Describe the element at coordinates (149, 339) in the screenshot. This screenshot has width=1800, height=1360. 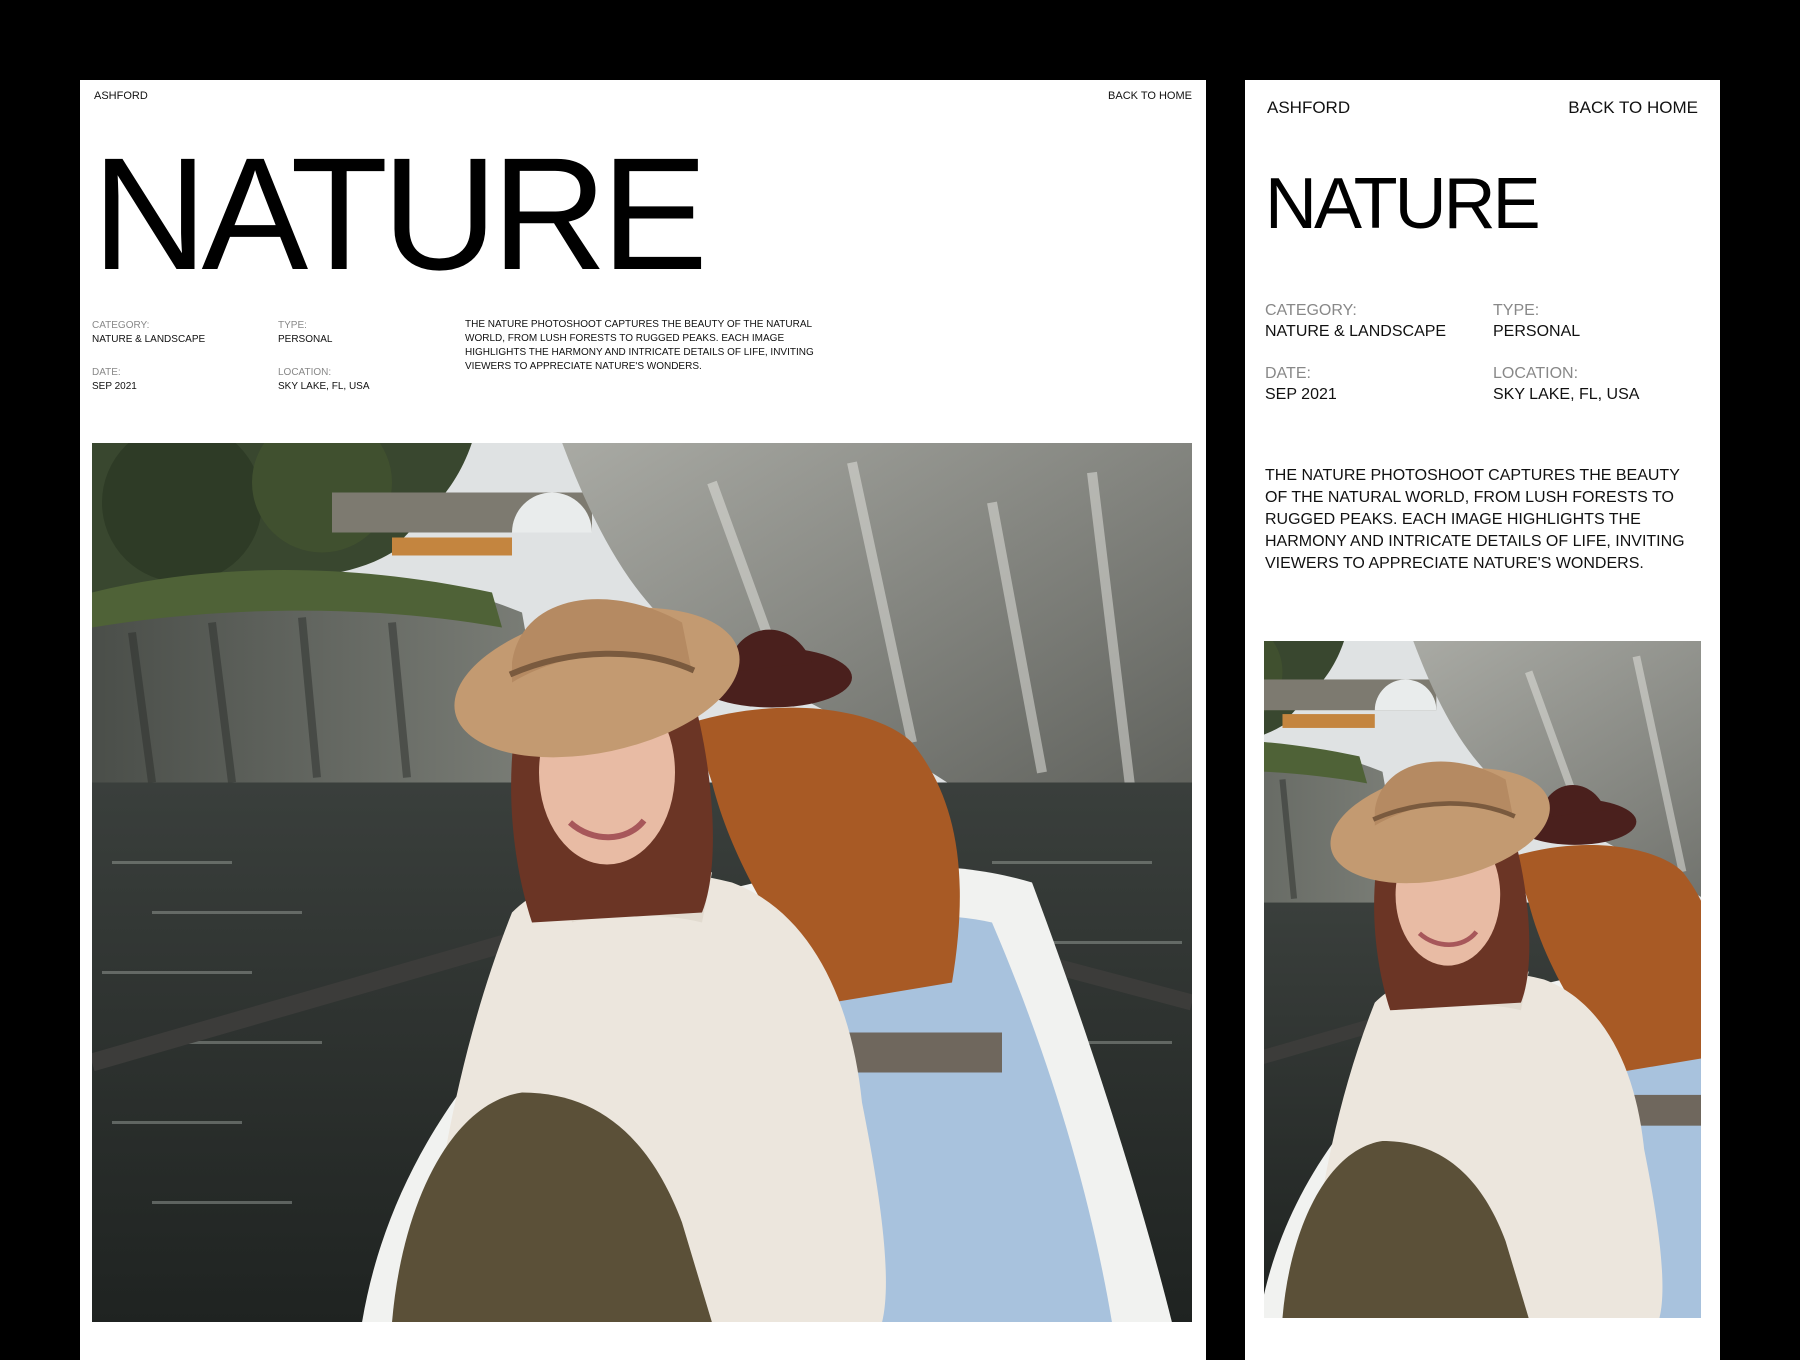
I see `meta-category-value: NATURE & LANDSCAPE` at that location.